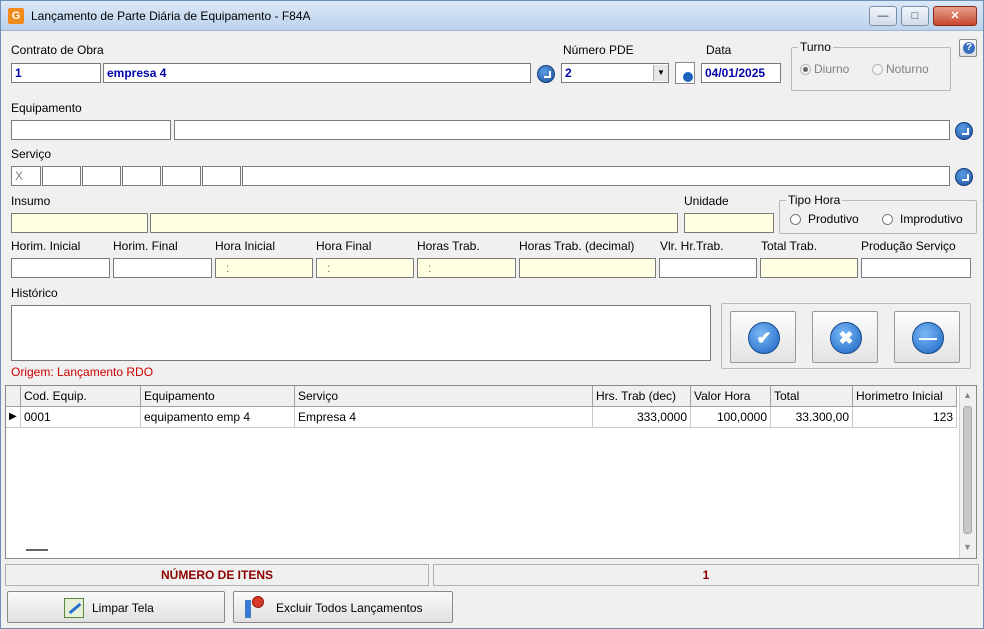 The width and height of the screenshot is (984, 629). What do you see at coordinates (812, 396) in the screenshot?
I see `col-total: Total` at bounding box center [812, 396].